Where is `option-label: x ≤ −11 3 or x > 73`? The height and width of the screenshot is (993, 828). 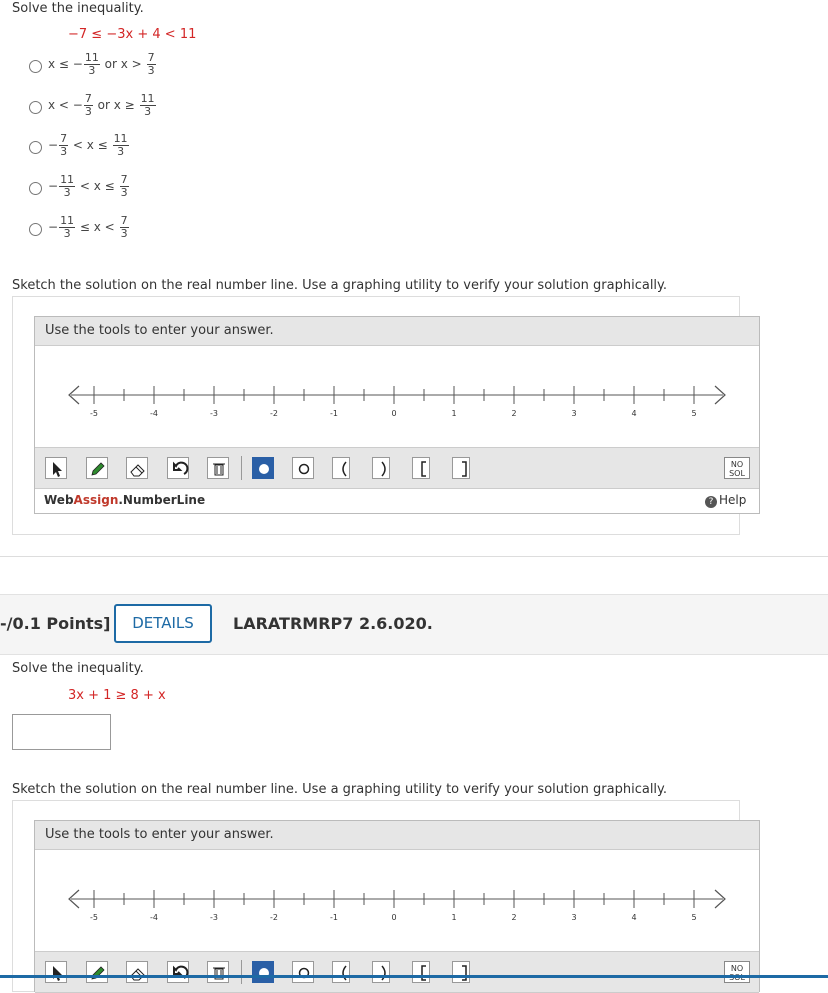 option-label: x ≤ −11 3 or x > 73 is located at coordinates (102, 64).